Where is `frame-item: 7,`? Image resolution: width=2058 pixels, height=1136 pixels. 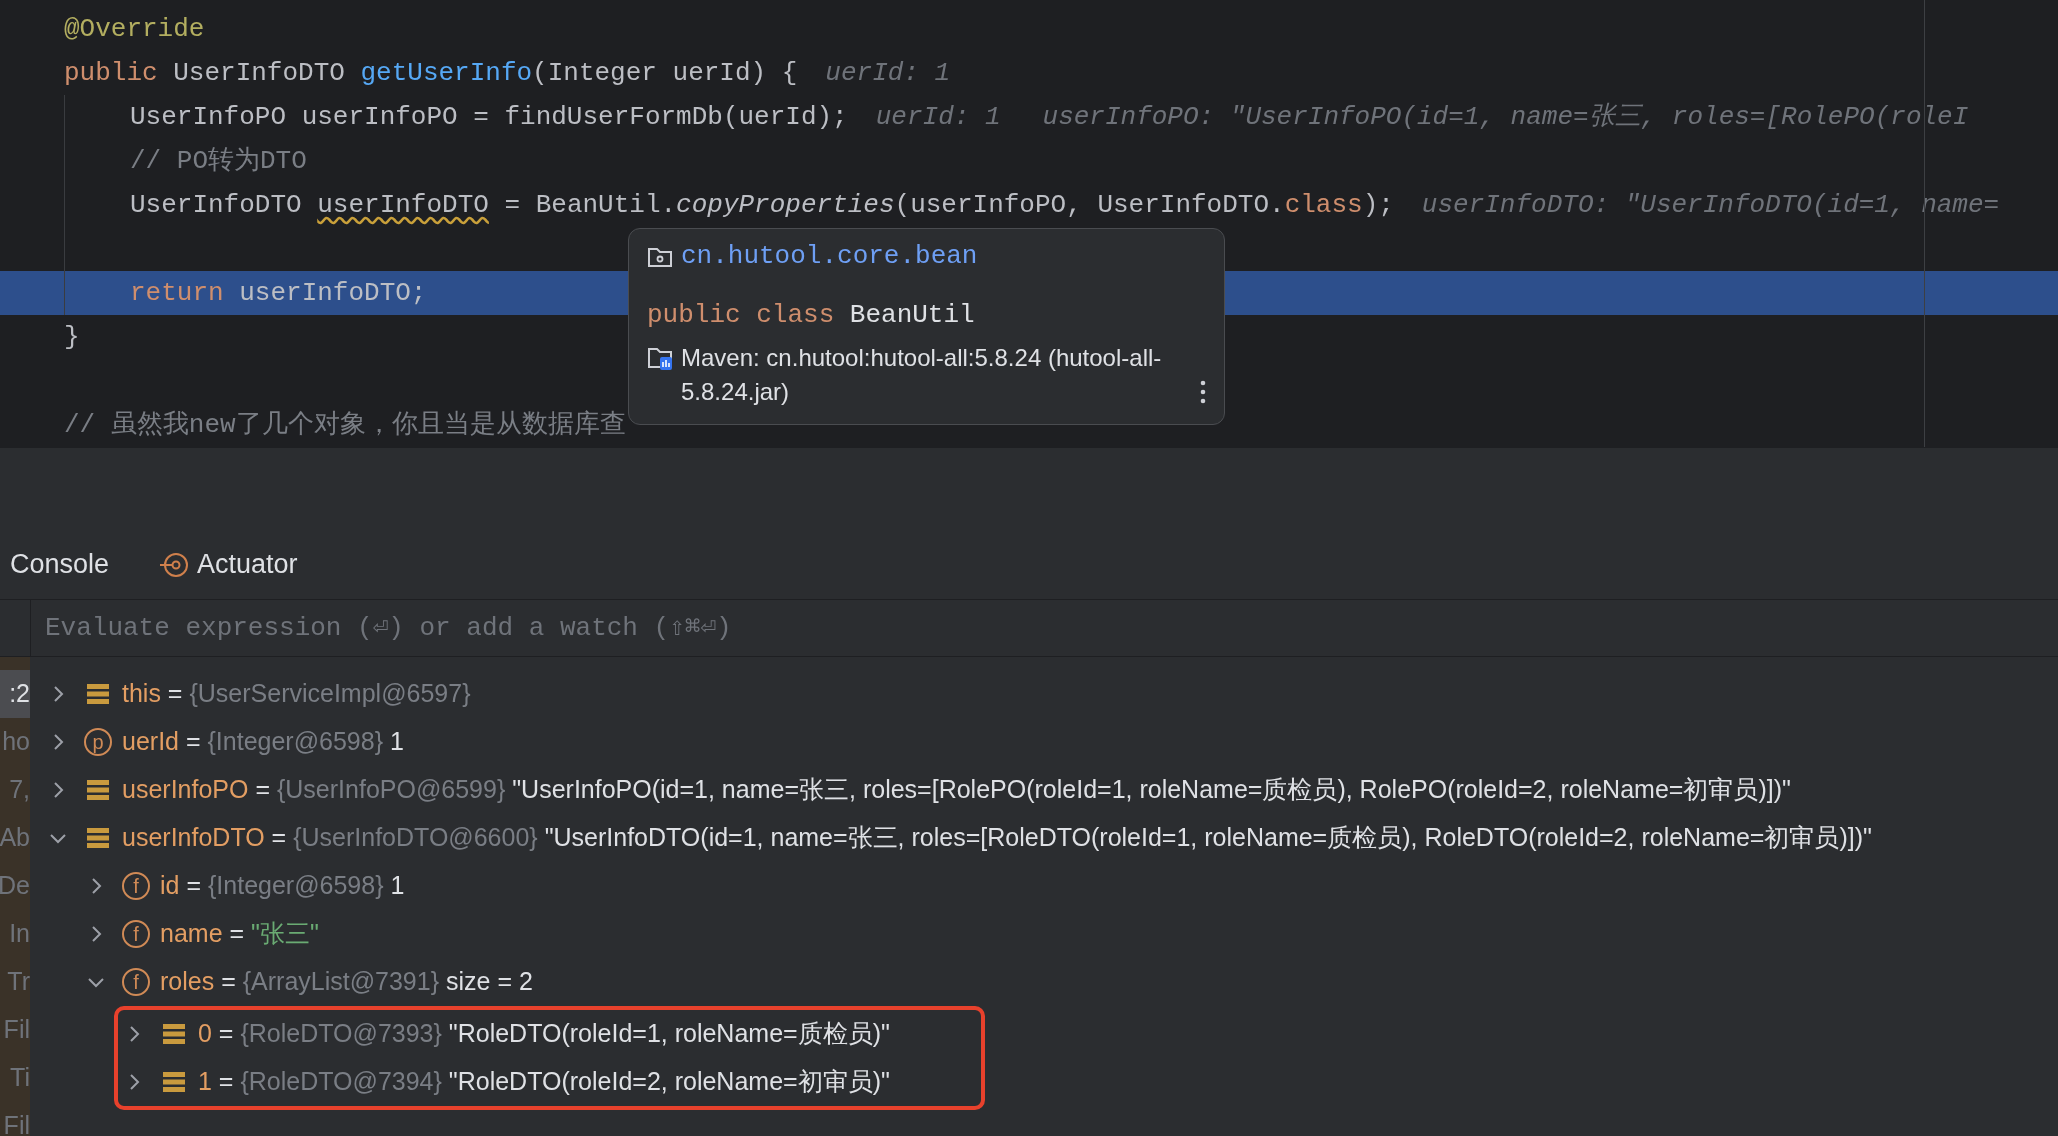 frame-item: 7, is located at coordinates (15, 790).